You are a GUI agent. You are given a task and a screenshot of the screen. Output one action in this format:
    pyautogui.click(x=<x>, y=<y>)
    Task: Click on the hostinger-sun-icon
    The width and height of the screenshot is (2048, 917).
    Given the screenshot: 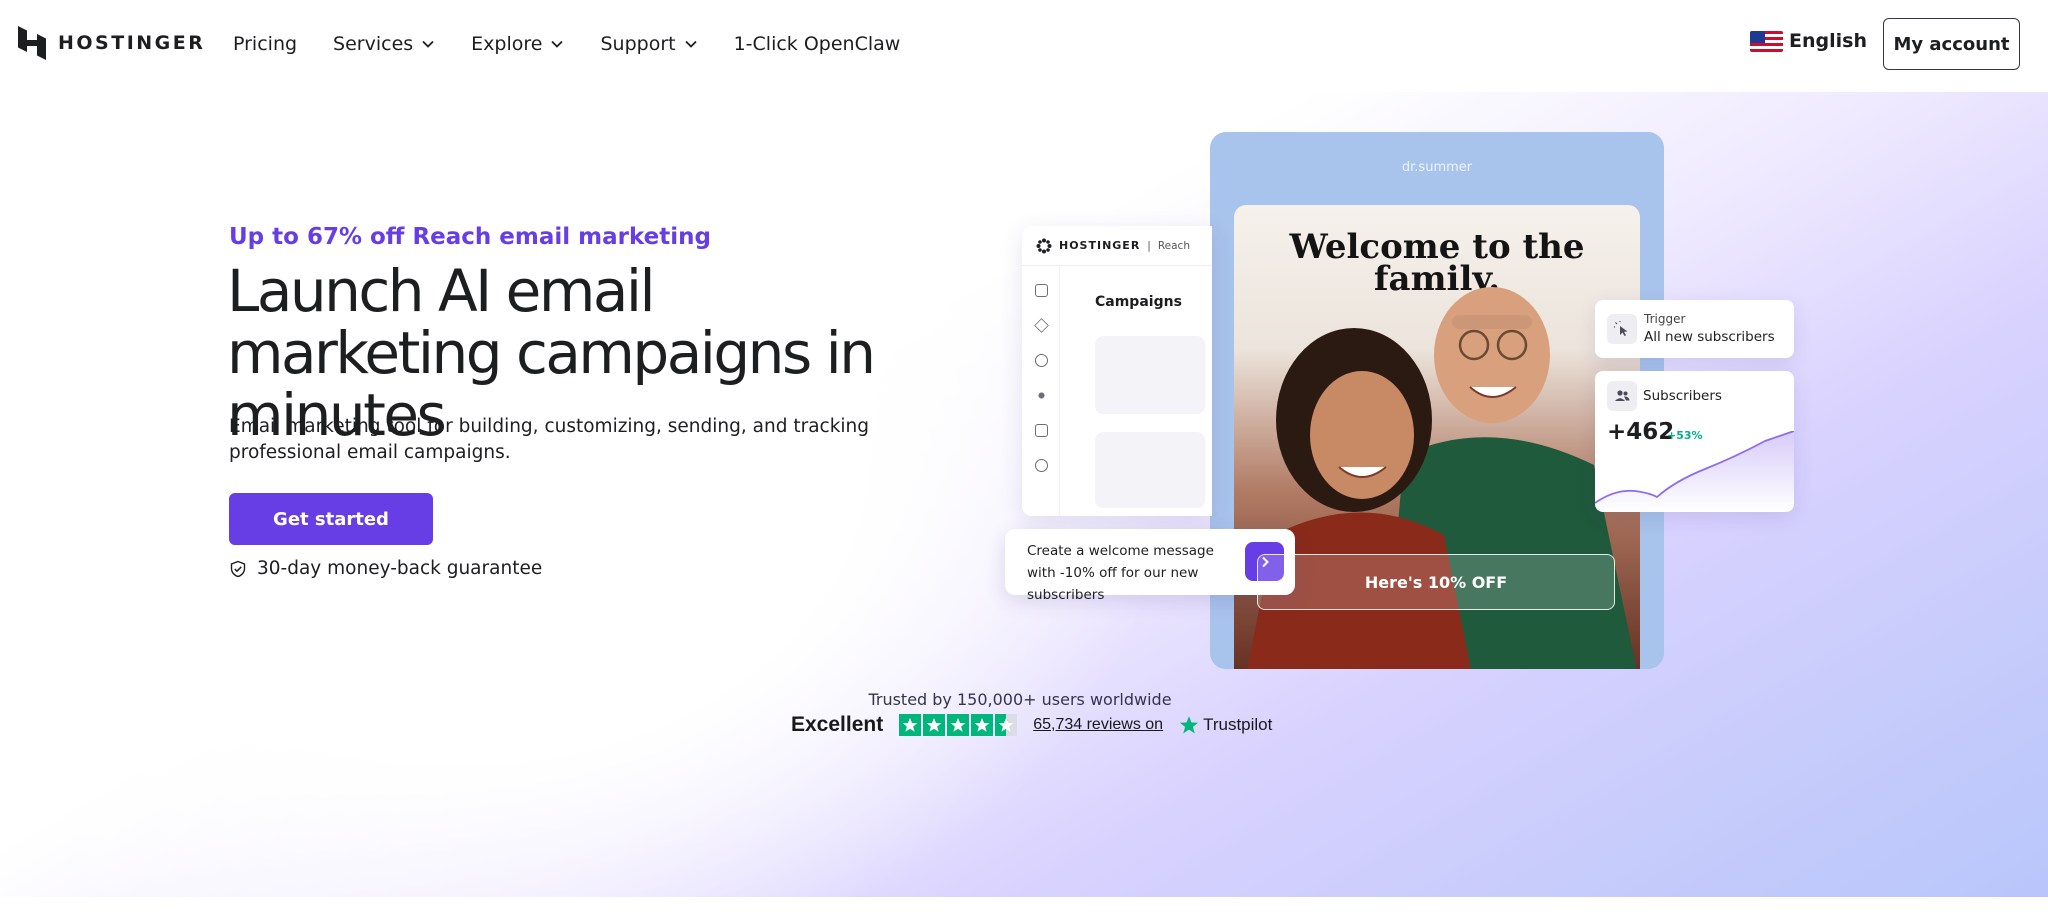 What is the action you would take?
    pyautogui.click(x=1044, y=245)
    